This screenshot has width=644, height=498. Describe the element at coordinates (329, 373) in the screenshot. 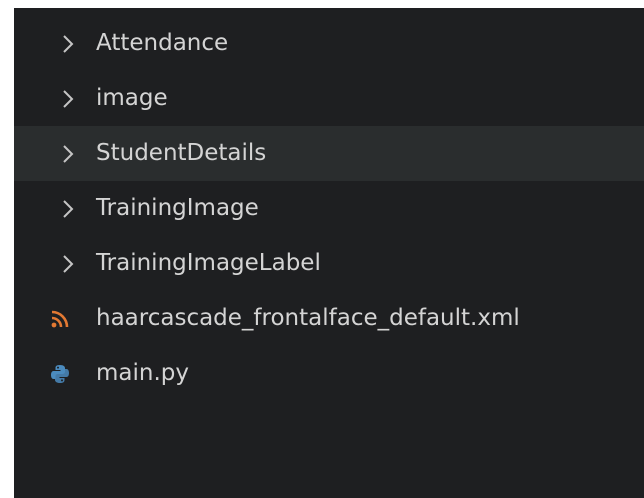

I see `file-item-main-py: main.py` at that location.